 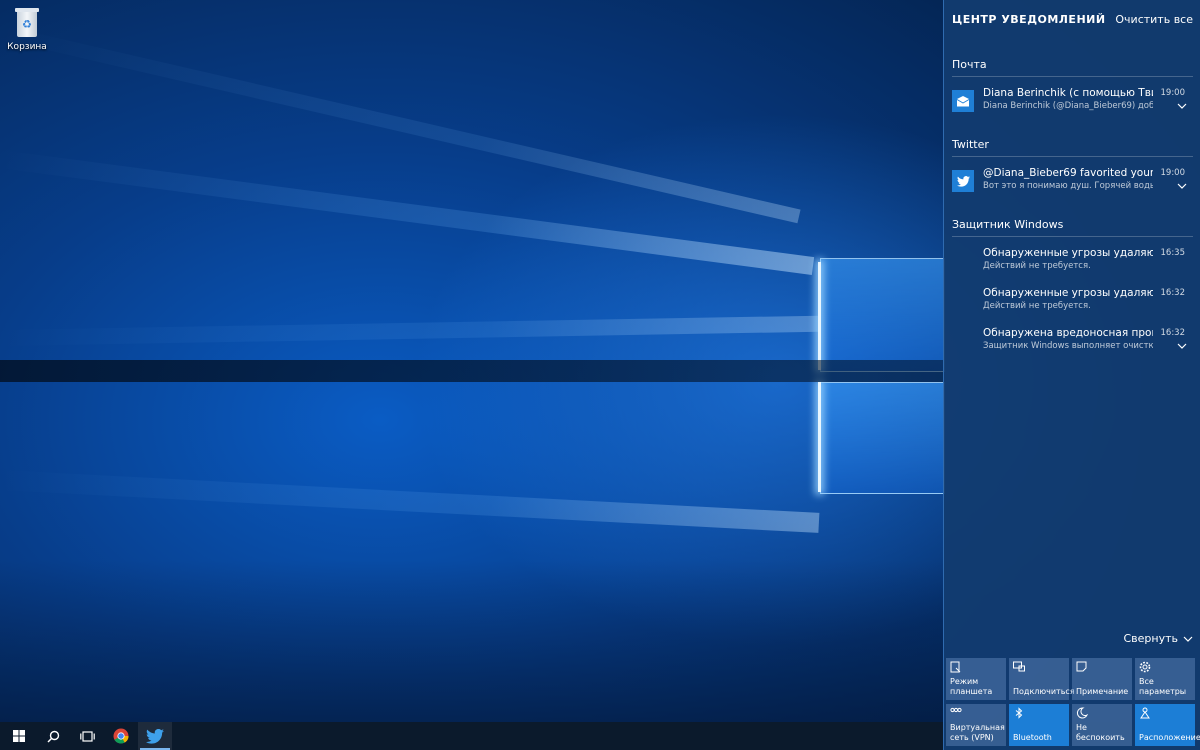 I want to click on mail-icon, so click(x=963, y=101).